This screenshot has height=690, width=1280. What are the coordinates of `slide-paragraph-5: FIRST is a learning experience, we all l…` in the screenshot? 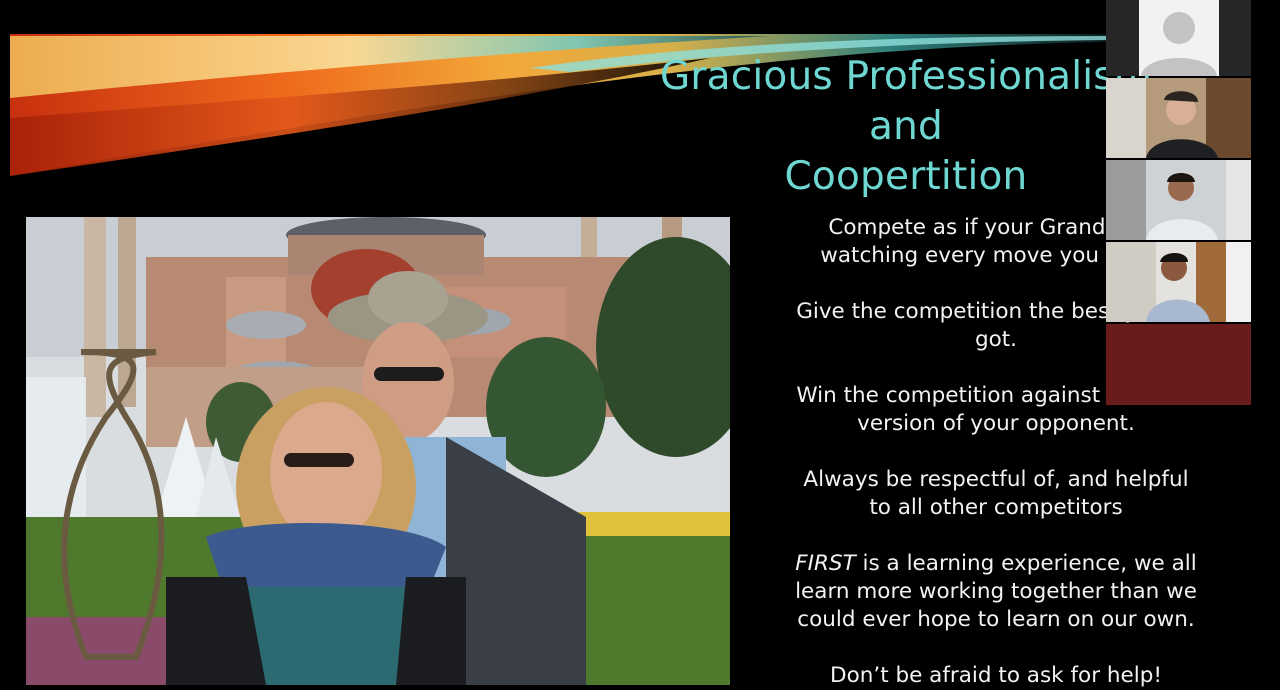 It's located at (996, 592).